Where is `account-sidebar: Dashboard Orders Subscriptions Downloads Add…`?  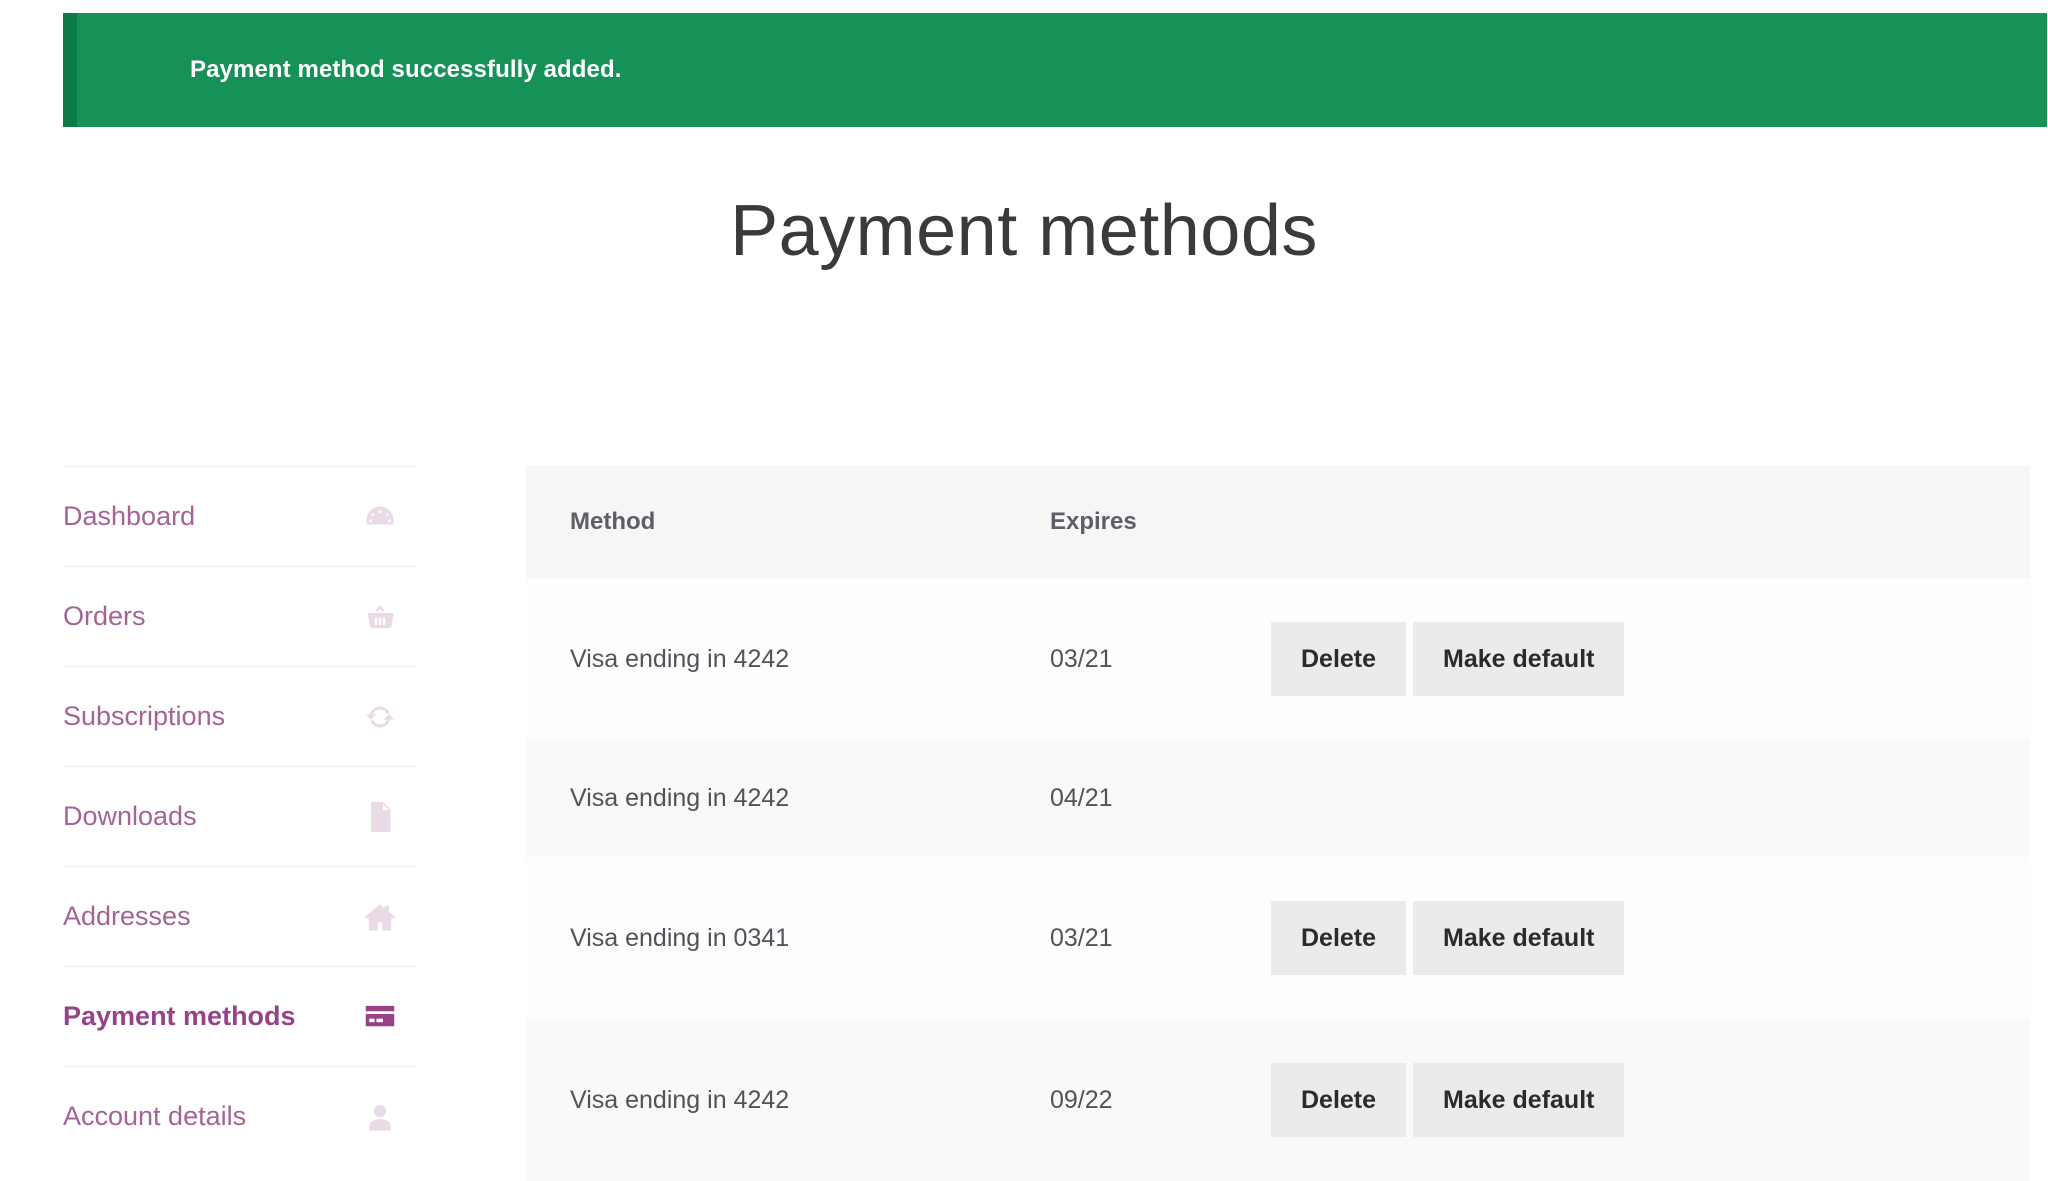 account-sidebar: Dashboard Orders Subscriptions Downloads Add… is located at coordinates (208, 816).